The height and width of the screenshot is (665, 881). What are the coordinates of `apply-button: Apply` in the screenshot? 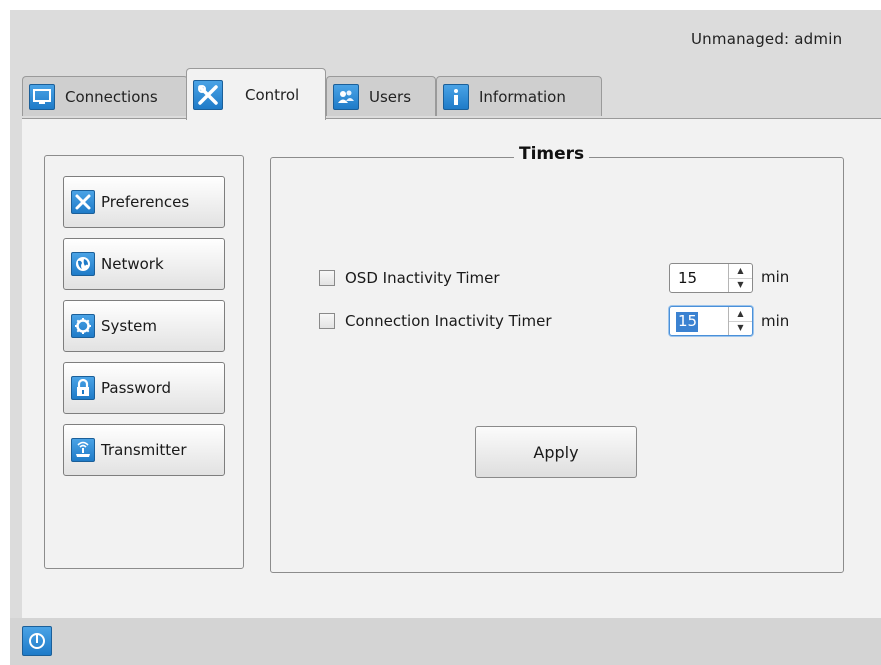 It's located at (556, 452).